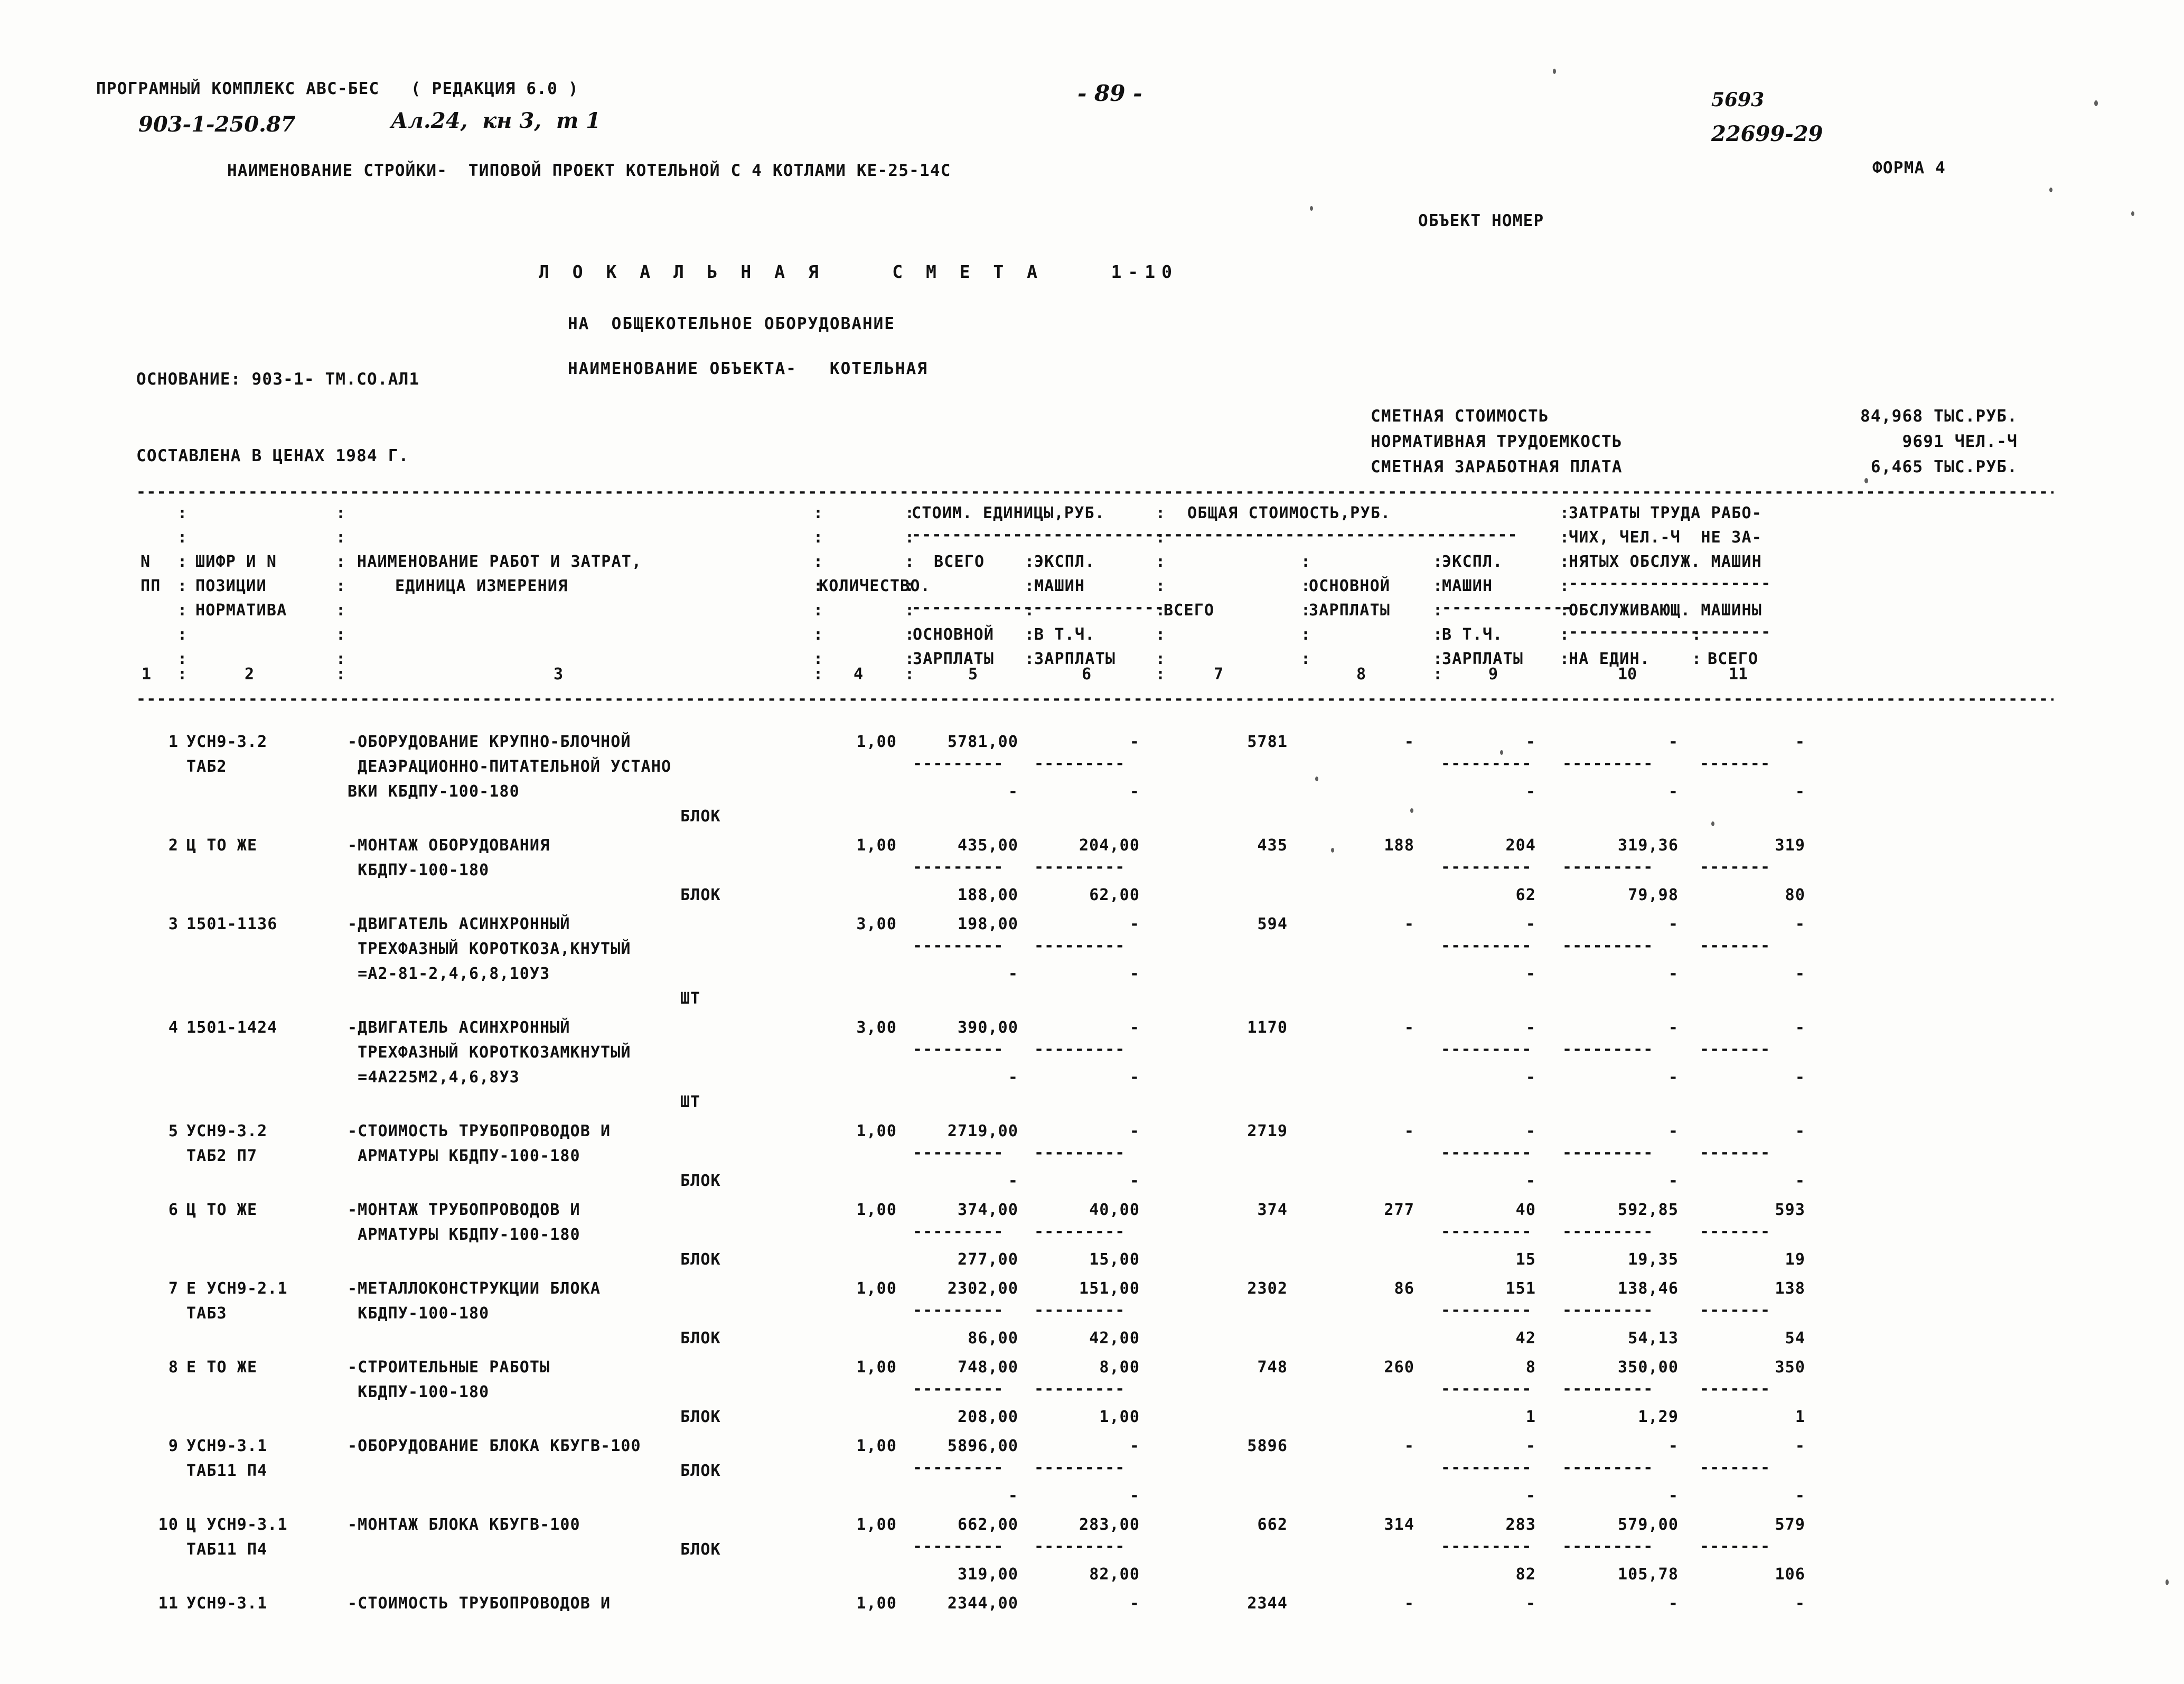 This screenshot has width=2184, height=1684. Describe the element at coordinates (1135, 791) in the screenshot. I see `cell-unit-machine-wage: -` at that location.